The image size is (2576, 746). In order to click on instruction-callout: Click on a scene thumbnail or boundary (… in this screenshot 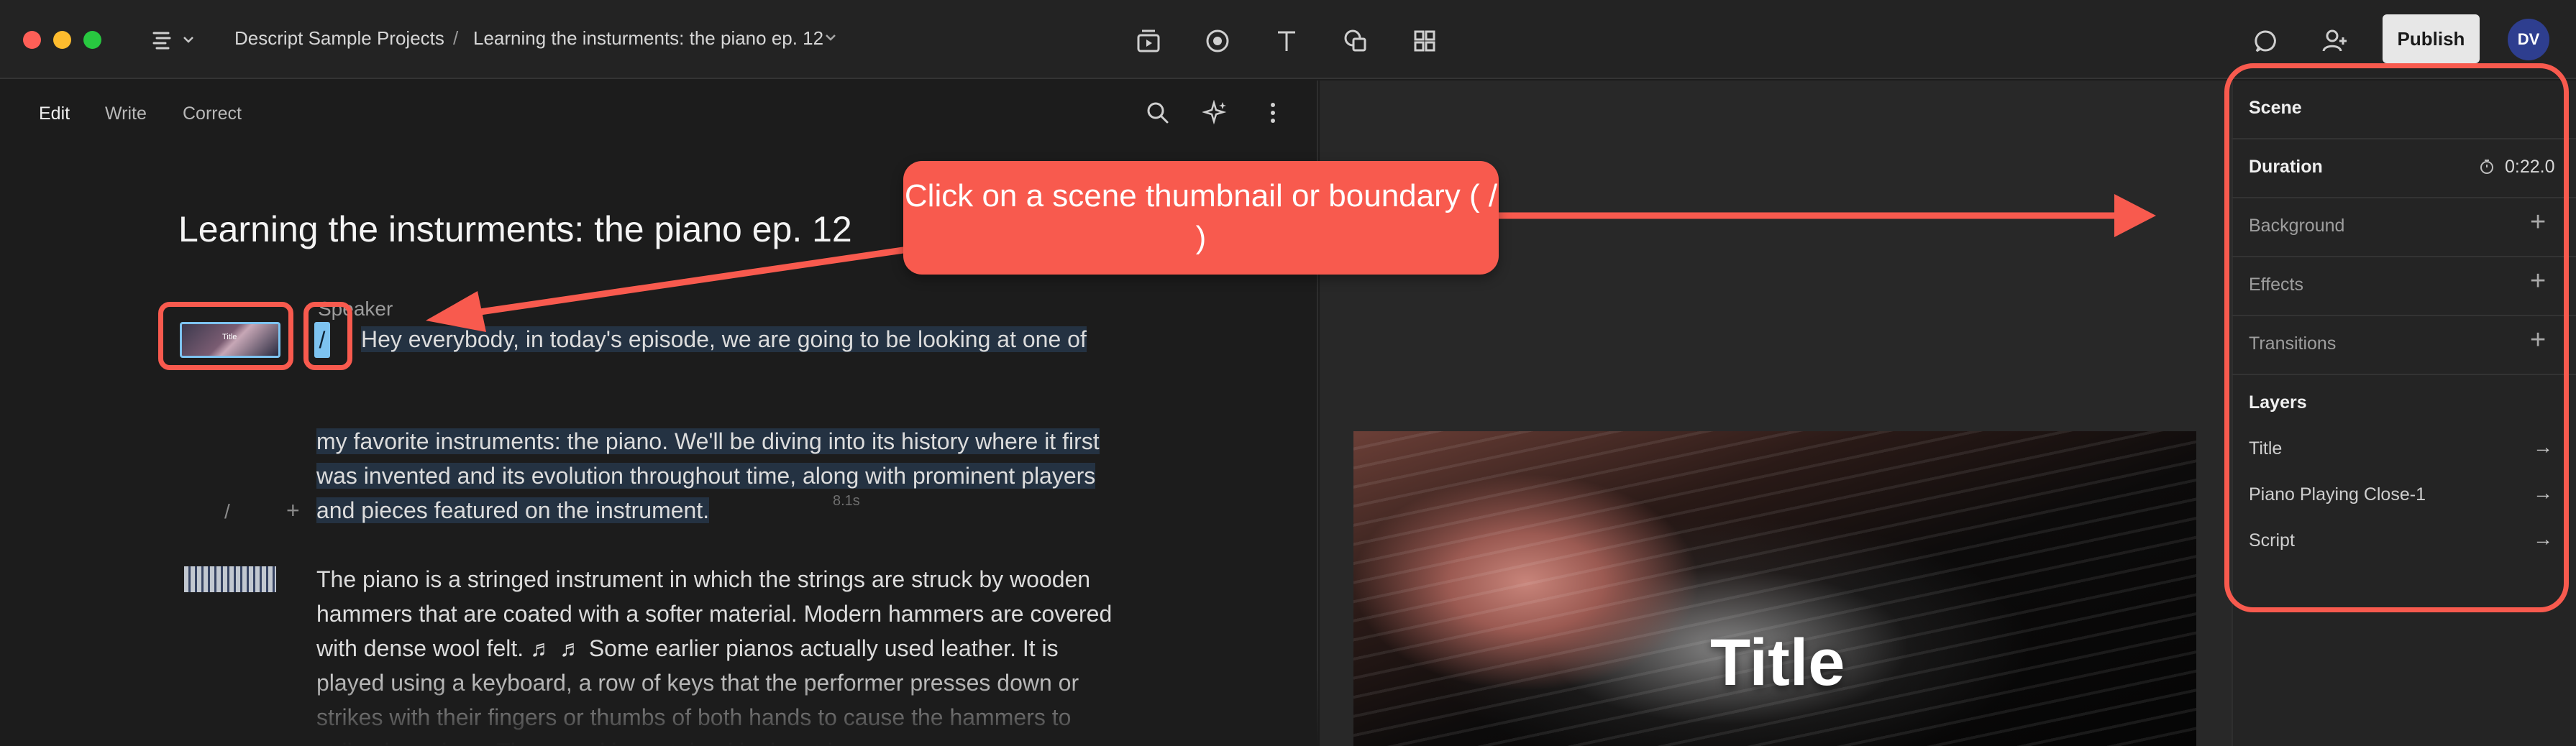, I will do `click(1201, 218)`.